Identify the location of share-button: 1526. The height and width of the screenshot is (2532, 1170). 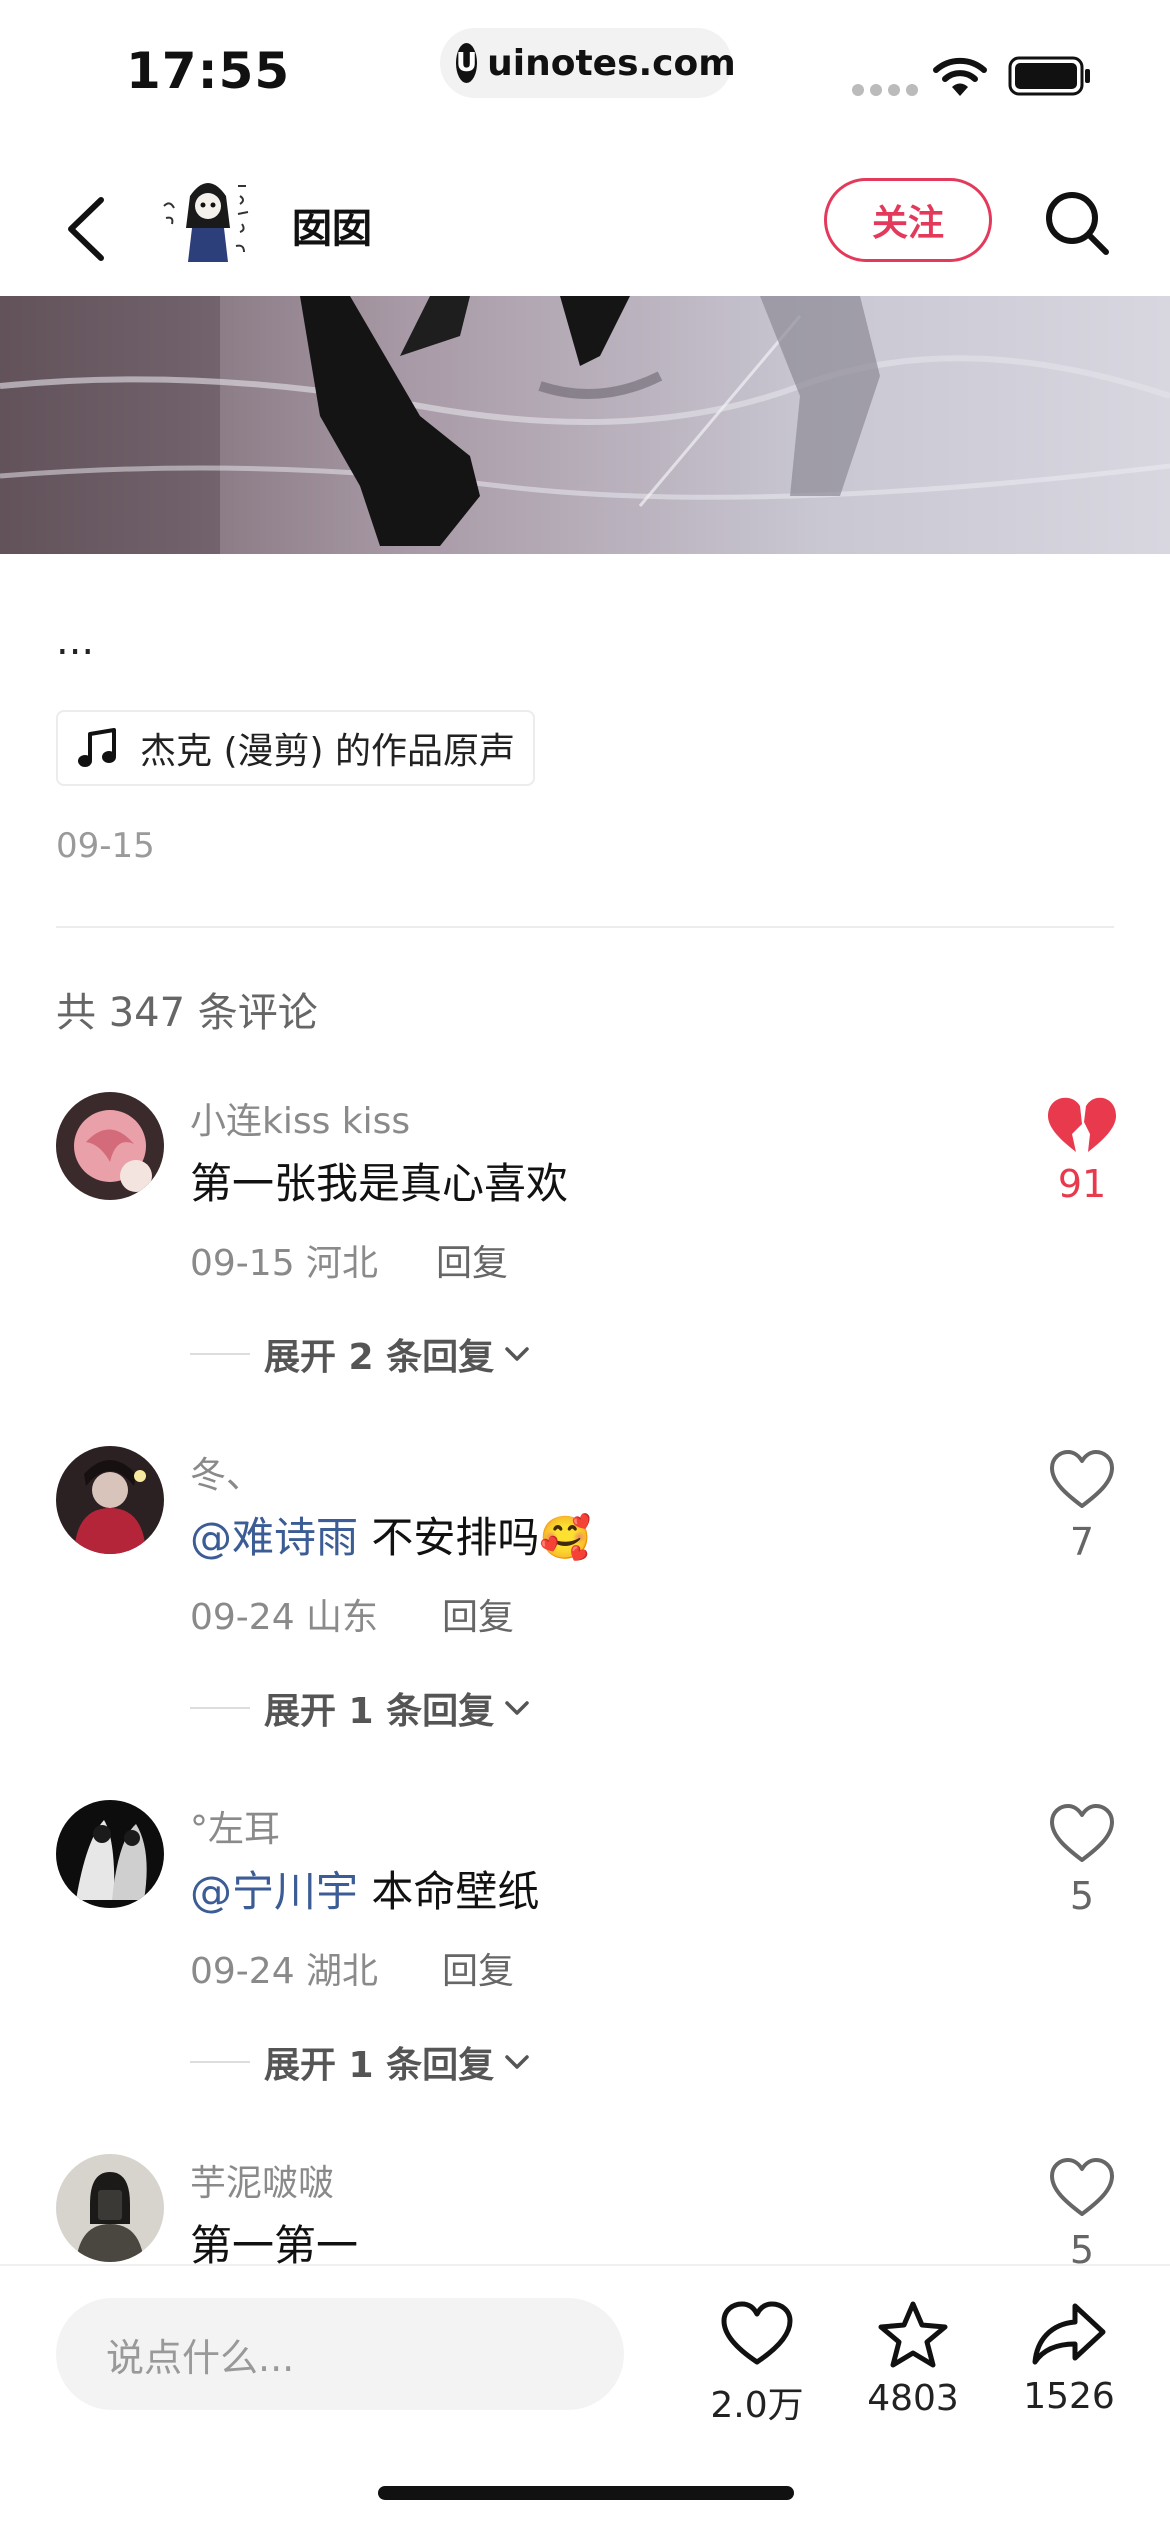
(1069, 2358).